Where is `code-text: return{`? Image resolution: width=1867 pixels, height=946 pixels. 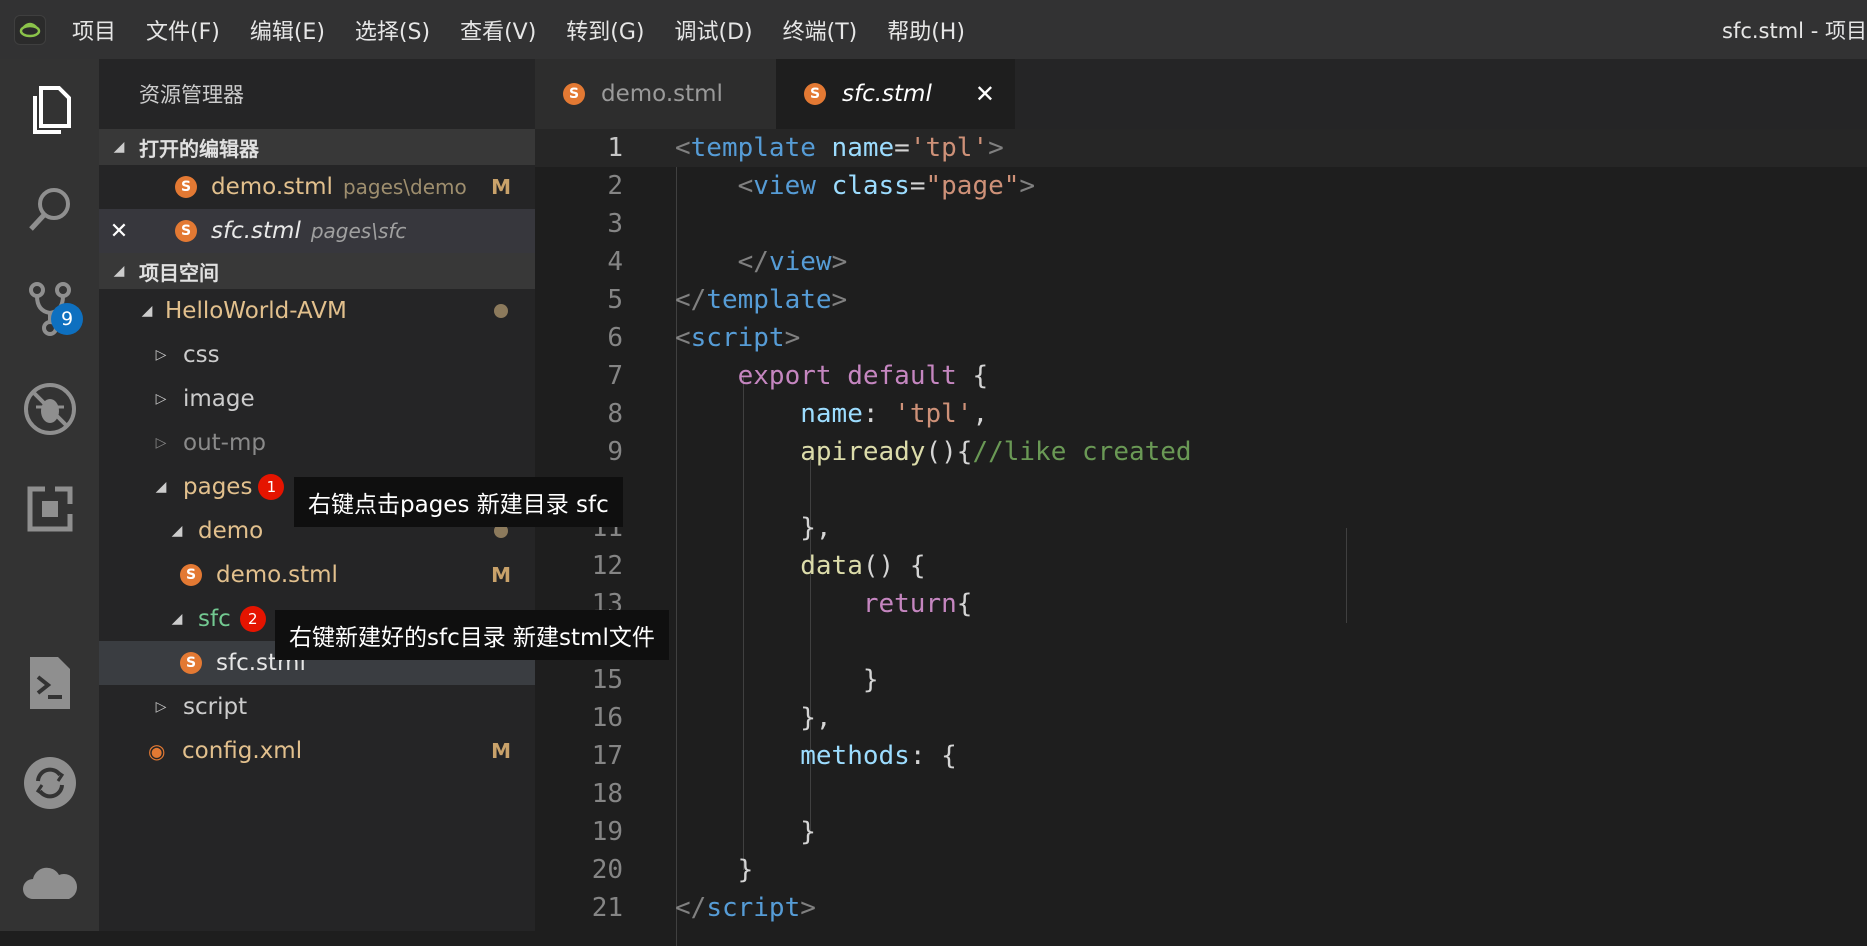 code-text: return{ is located at coordinates (917, 604).